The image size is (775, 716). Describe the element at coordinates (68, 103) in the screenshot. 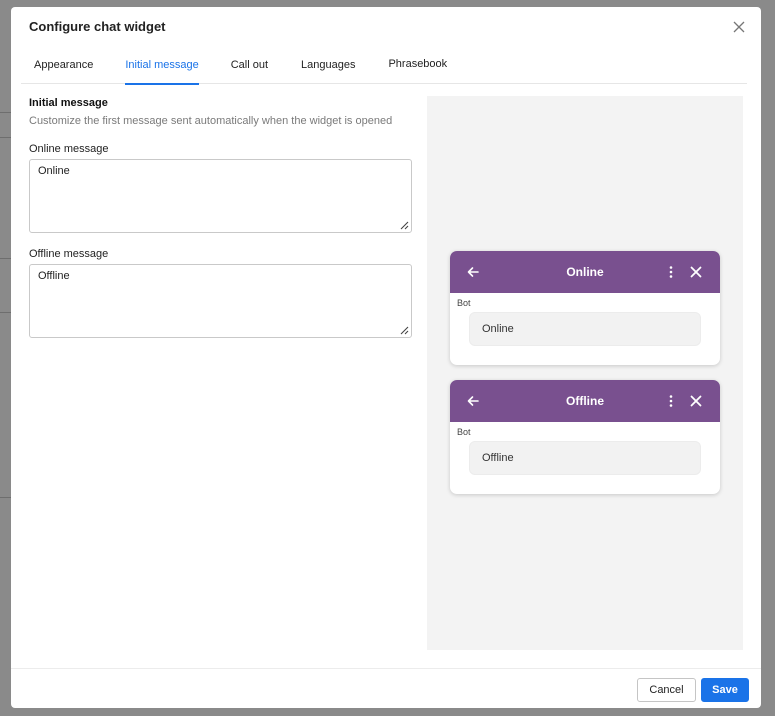

I see `section-title: Initial message` at that location.